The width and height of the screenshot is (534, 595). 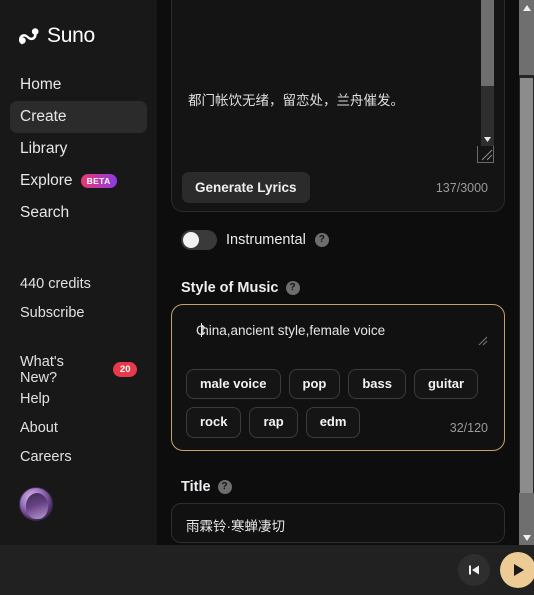 What do you see at coordinates (78, 369) in the screenshot?
I see `whats-new-link: What's New? 20` at bounding box center [78, 369].